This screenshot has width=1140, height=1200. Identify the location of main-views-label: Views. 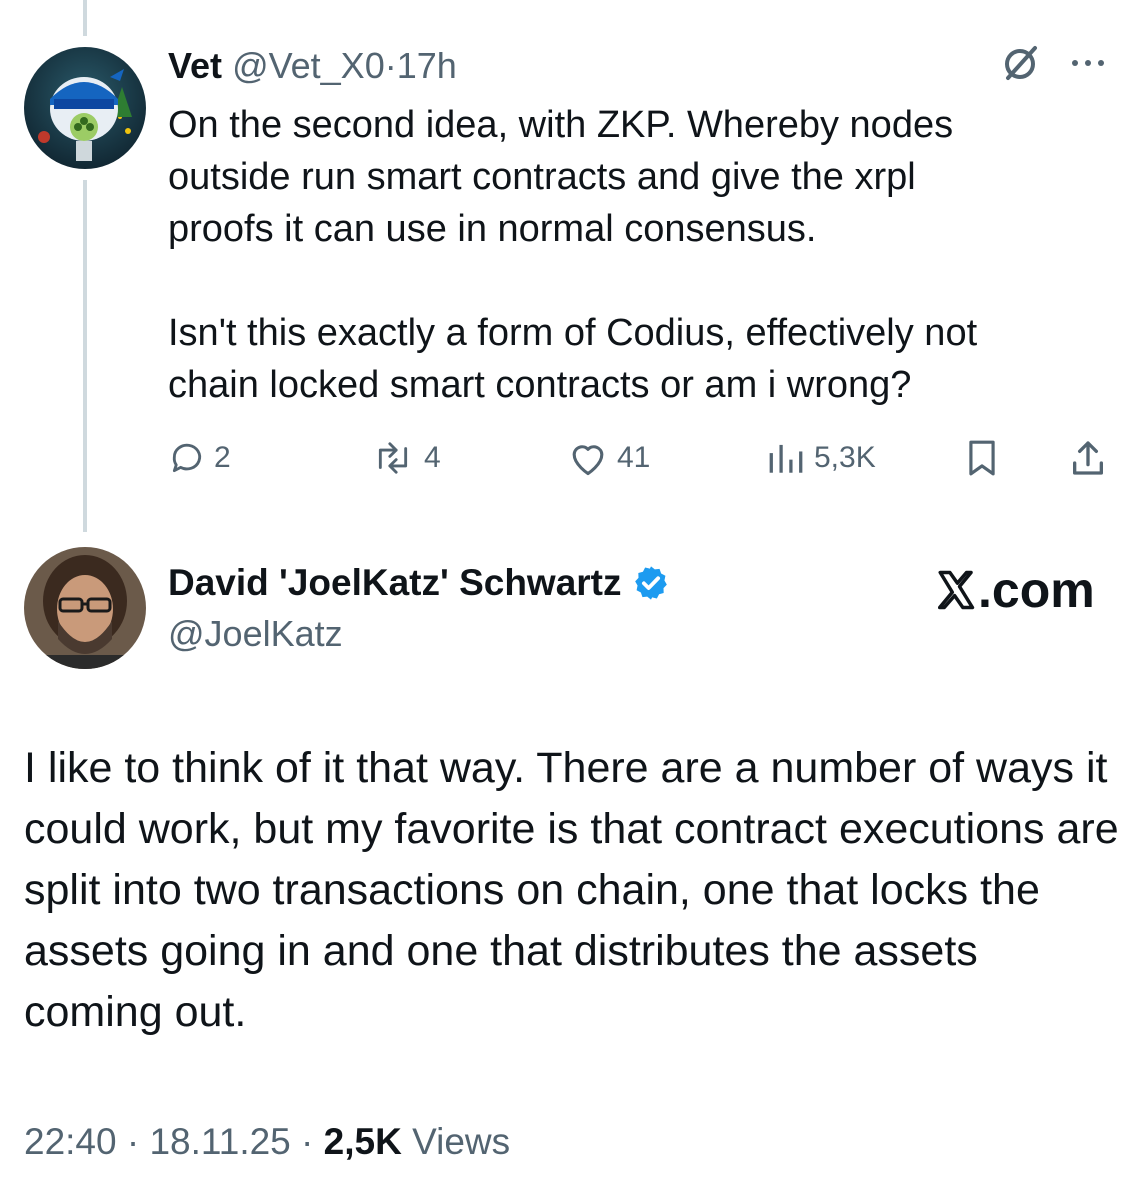
(461, 1141).